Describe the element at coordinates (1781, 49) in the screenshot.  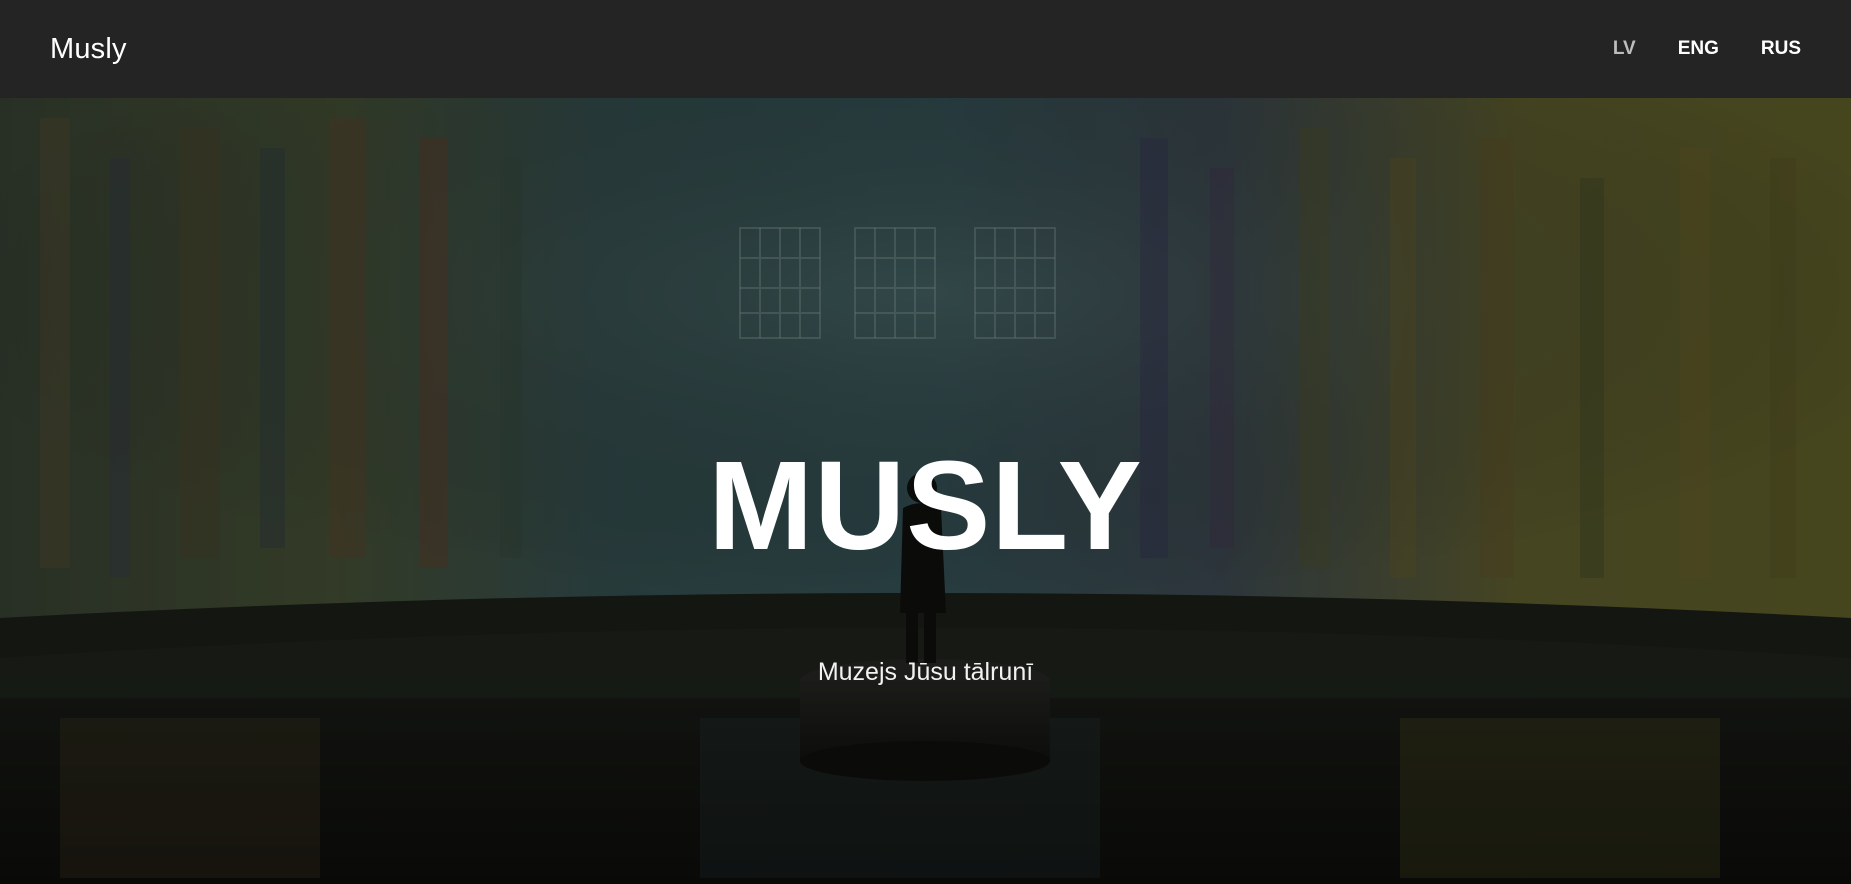
I see `lang-rus-link: RUS` at that location.